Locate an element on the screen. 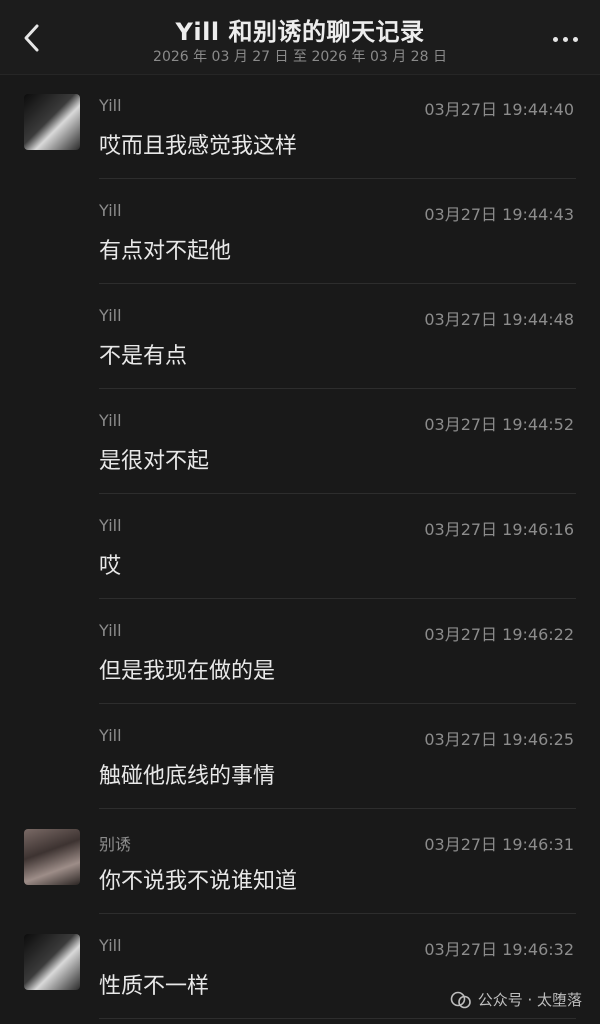  message-time: 03月27日 19:46:32 is located at coordinates (499, 949).